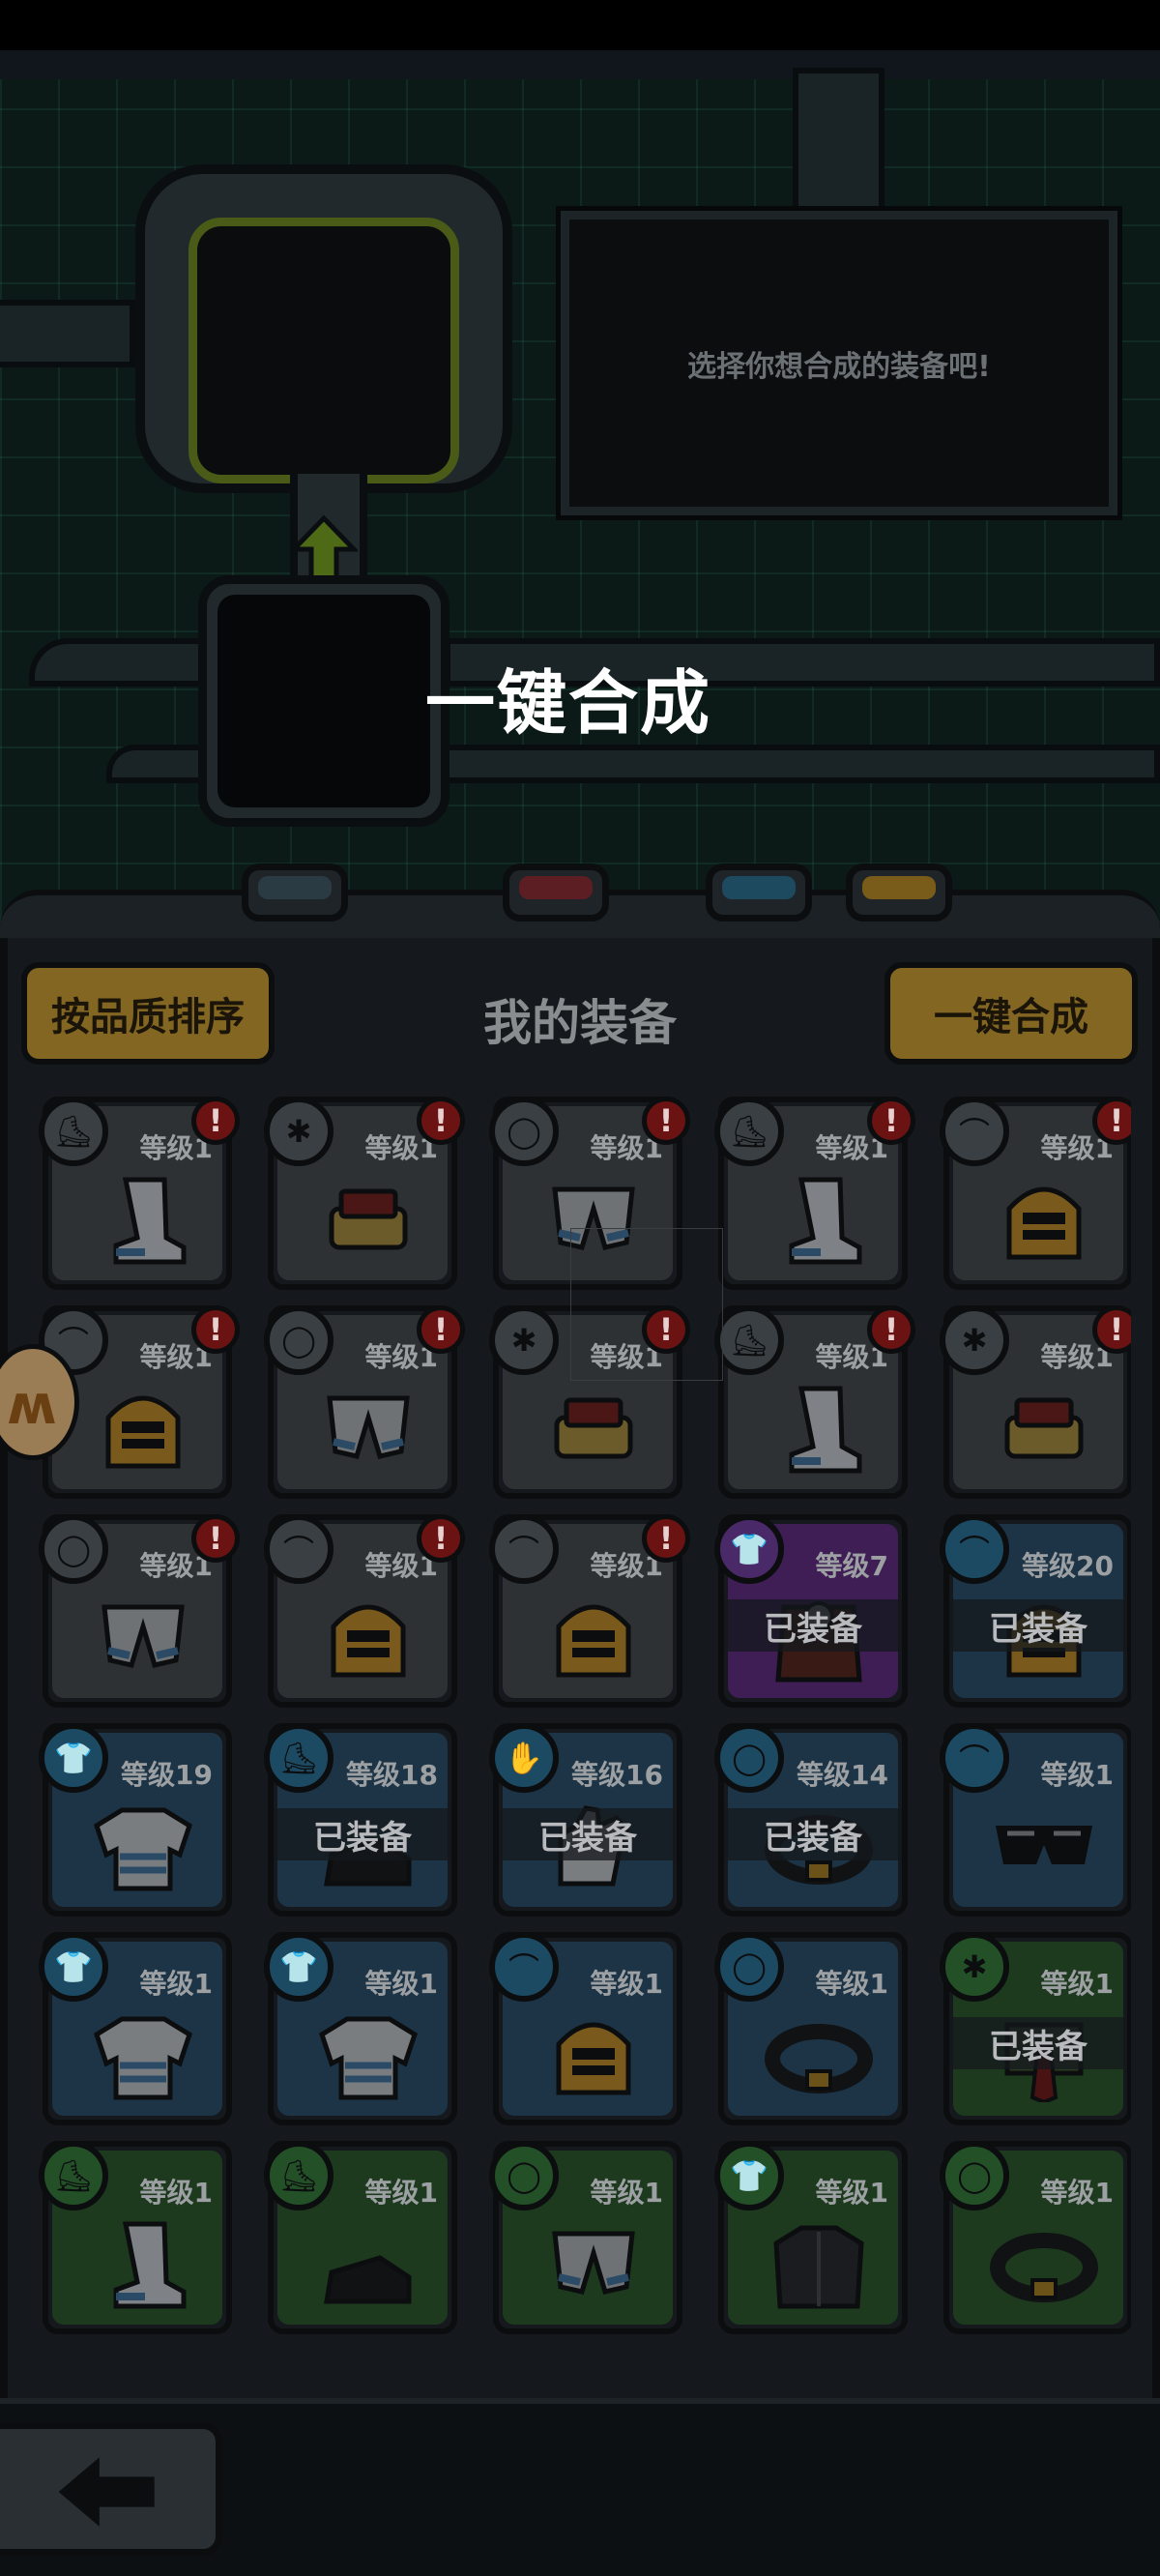 Image resolution: width=1160 pixels, height=2576 pixels. What do you see at coordinates (839, 140) in the screenshot?
I see `pipe-top` at bounding box center [839, 140].